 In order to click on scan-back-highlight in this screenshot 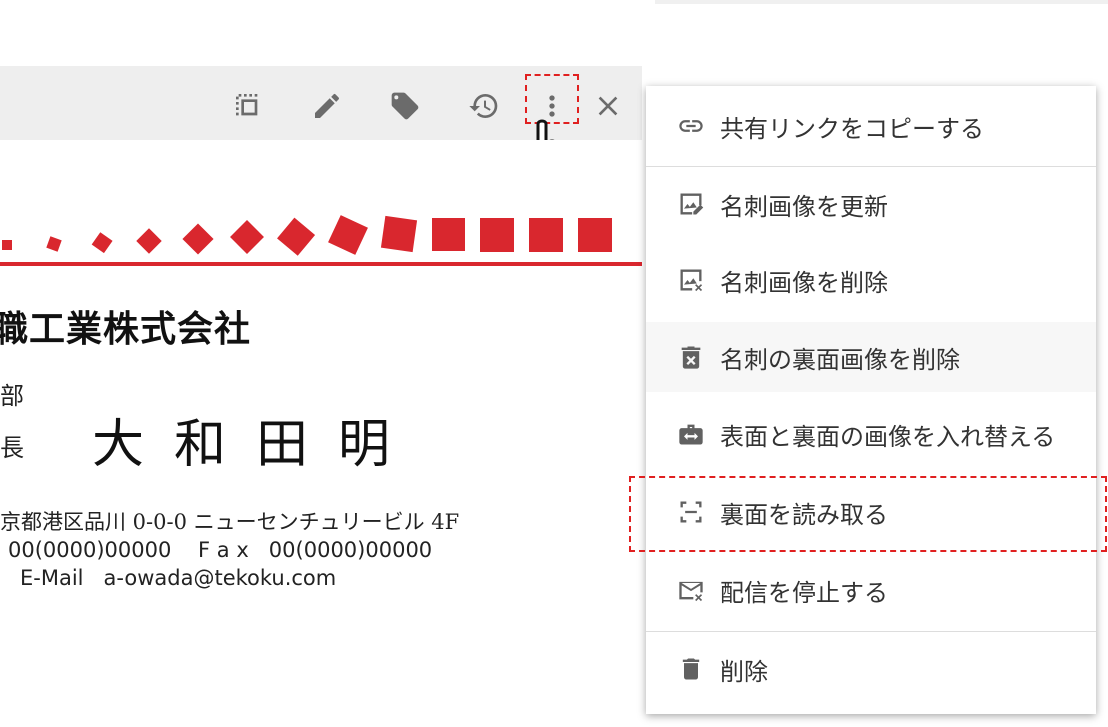, I will do `click(868, 514)`.